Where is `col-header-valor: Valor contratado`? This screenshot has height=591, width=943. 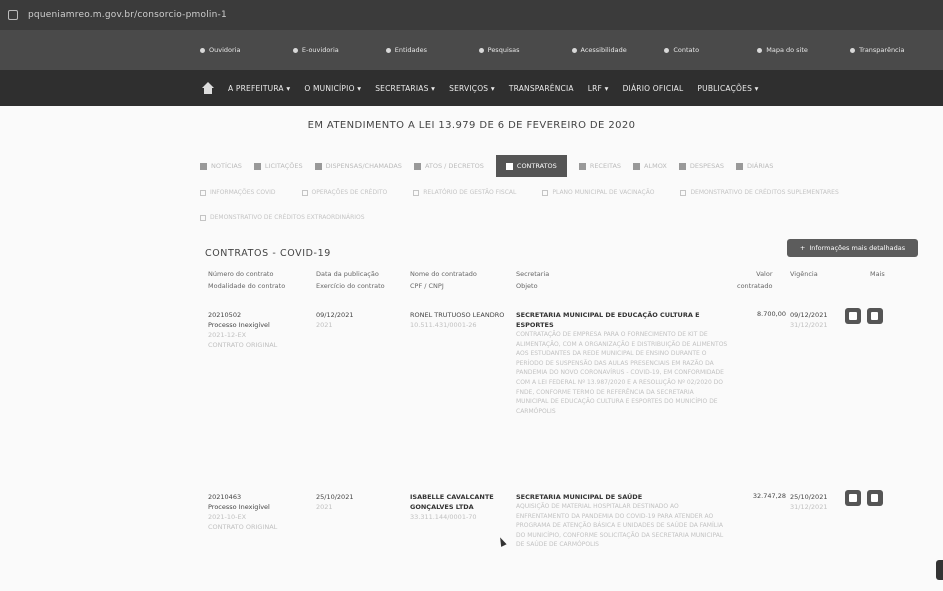 col-header-valor: Valor contratado is located at coordinates (755, 280).